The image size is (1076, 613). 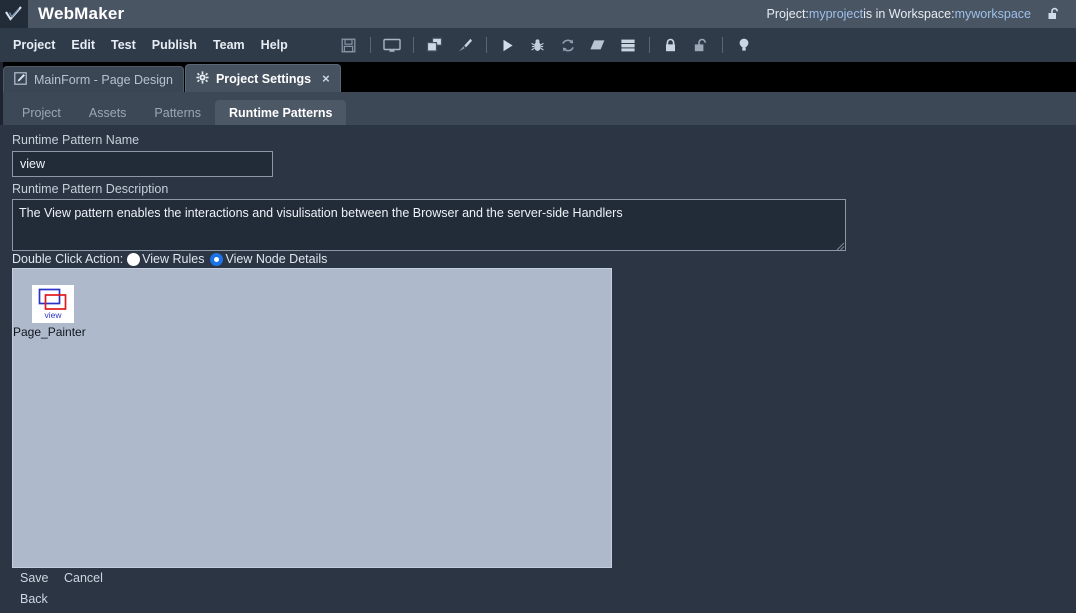 What do you see at coordinates (435, 45) in the screenshot?
I see `windows-copy-icon` at bounding box center [435, 45].